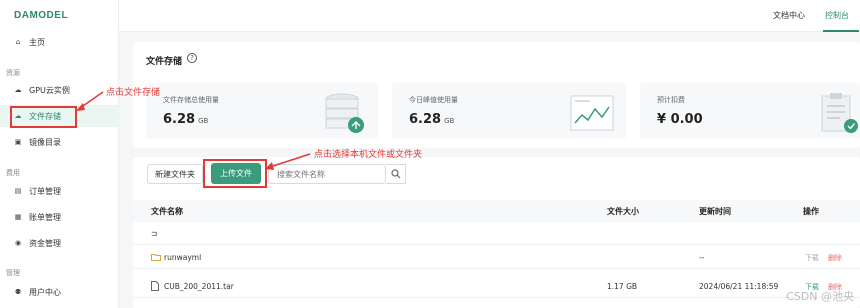 The width and height of the screenshot is (860, 308). Describe the element at coordinates (820, 296) in the screenshot. I see `watermark: CSDN @池央` at that location.